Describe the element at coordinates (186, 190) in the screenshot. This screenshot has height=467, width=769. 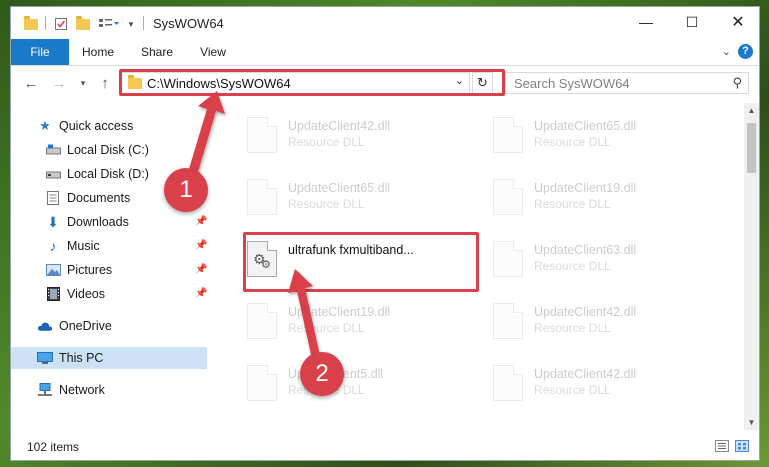
I see `step-badge-1: 1` at that location.